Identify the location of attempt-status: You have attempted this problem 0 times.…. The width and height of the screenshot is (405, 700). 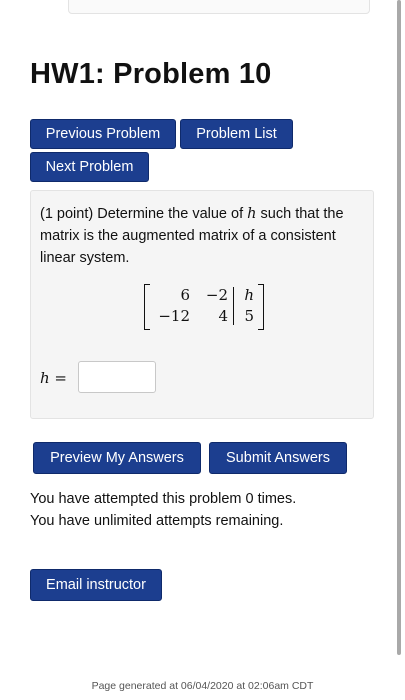
(163, 510).